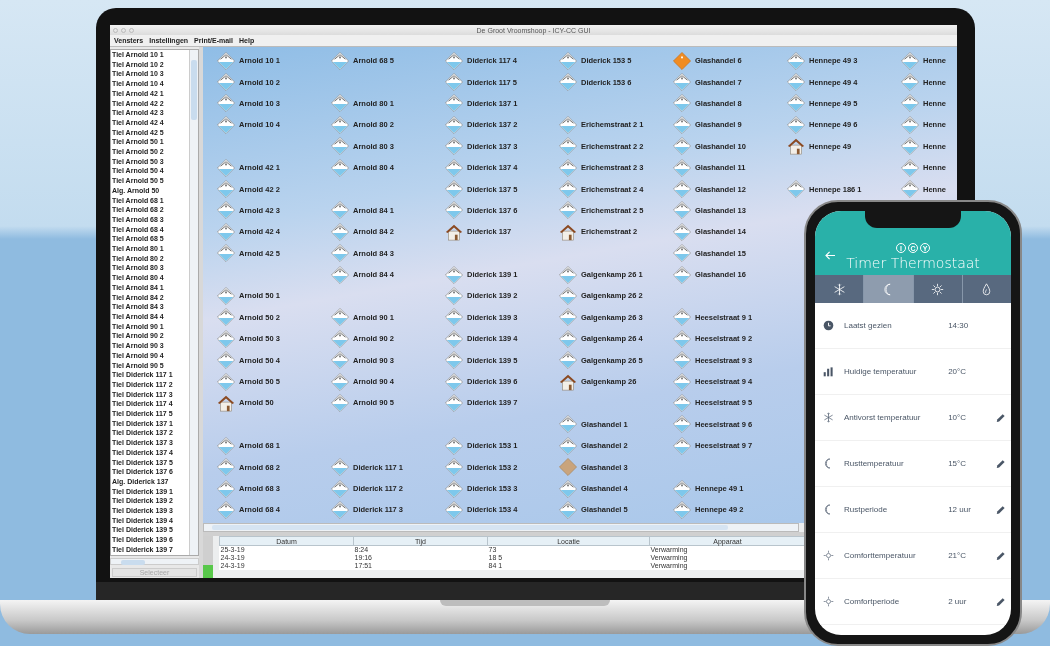 The width and height of the screenshot is (1050, 646). I want to click on setting-value: 21°C, so click(958, 555).